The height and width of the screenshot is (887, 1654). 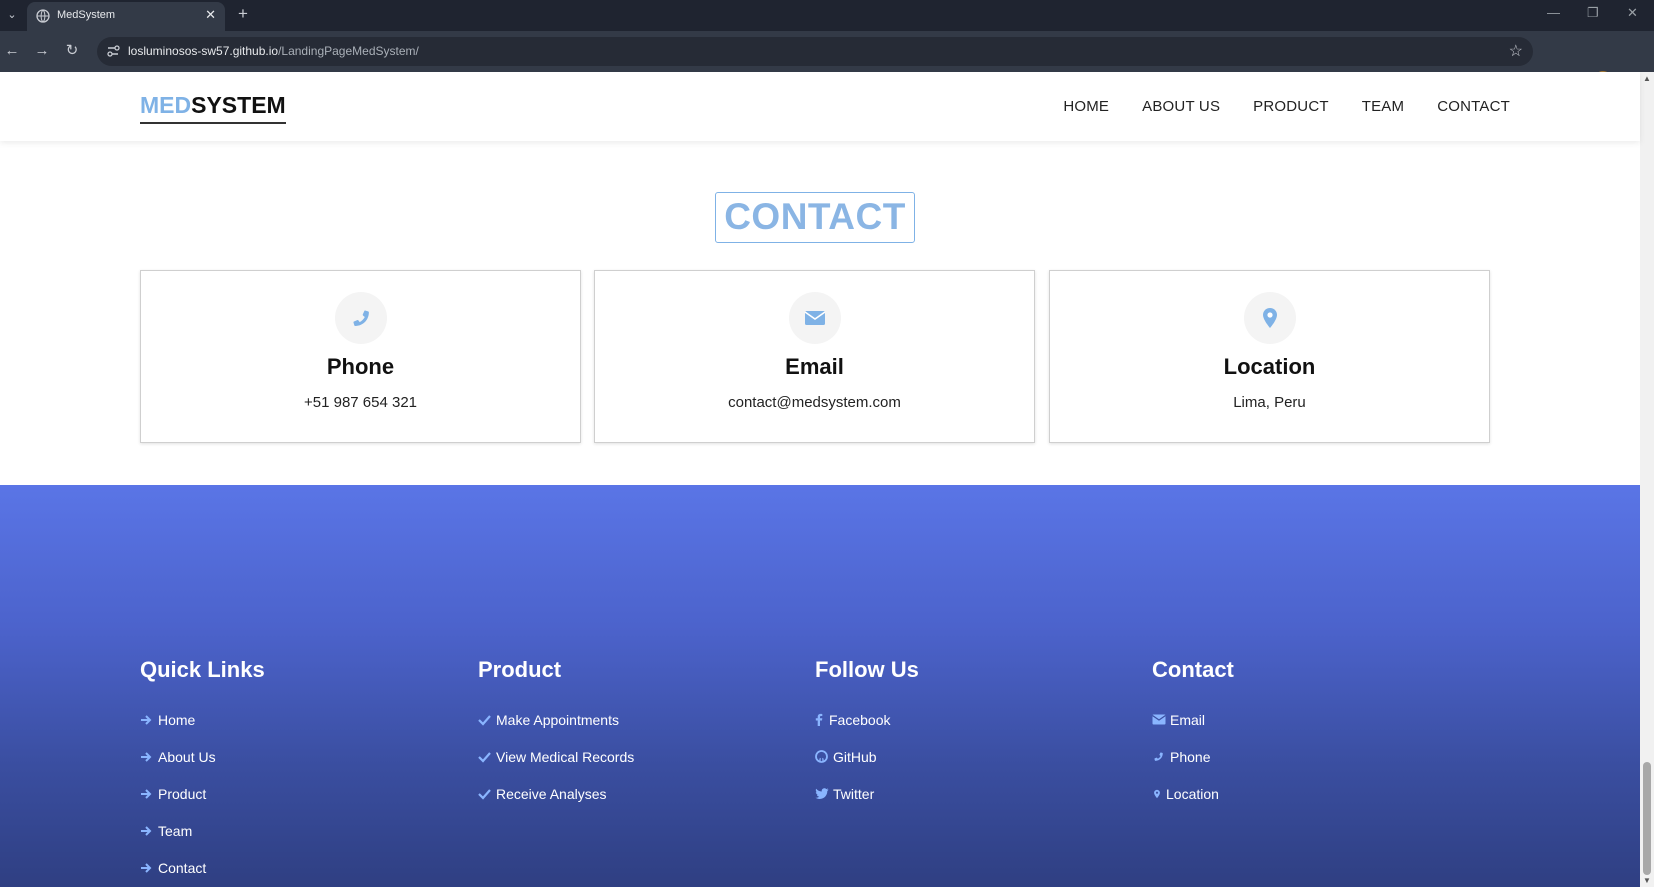 I want to click on nav-team: TEAM, so click(x=1383, y=106).